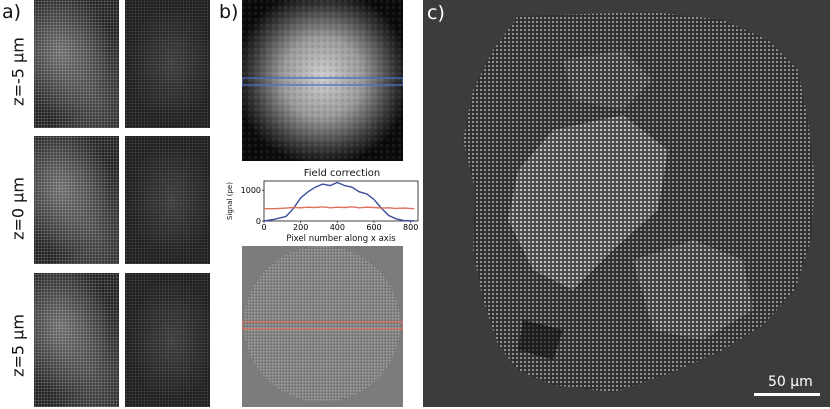 The image size is (830, 409). I want to click on chart-y-ticks: 0 1000, so click(252, 206).